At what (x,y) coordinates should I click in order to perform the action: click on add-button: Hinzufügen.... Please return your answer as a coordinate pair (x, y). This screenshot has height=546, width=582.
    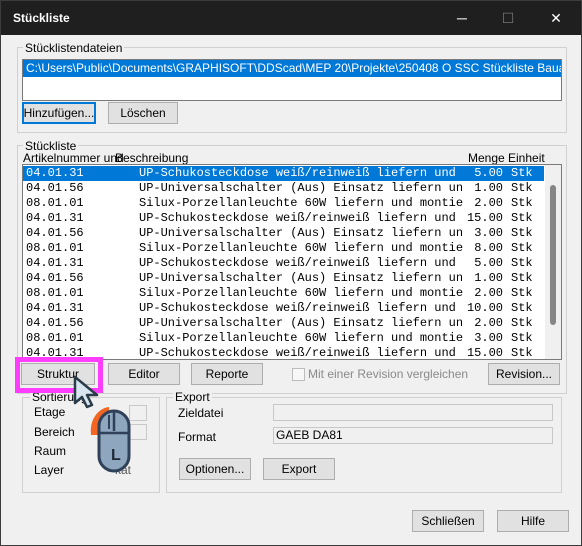
    Looking at the image, I should click on (59, 113).